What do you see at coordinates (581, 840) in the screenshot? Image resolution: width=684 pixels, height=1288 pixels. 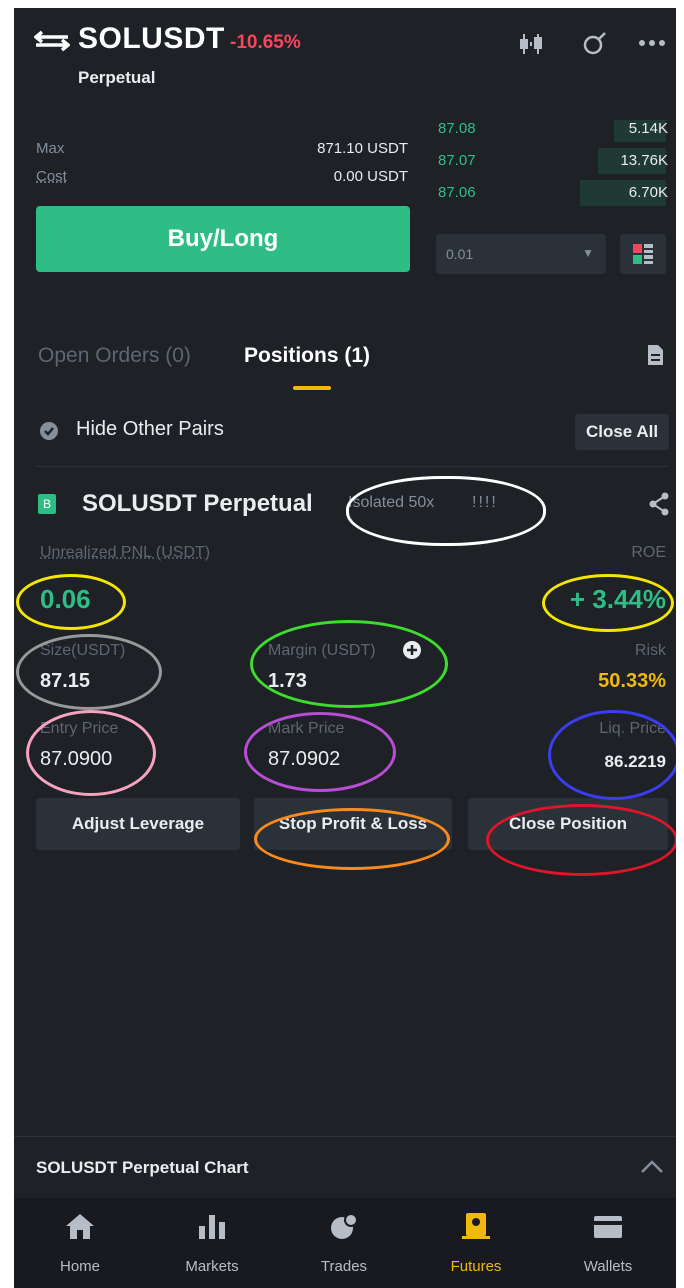 I see `annotation-circle-red` at bounding box center [581, 840].